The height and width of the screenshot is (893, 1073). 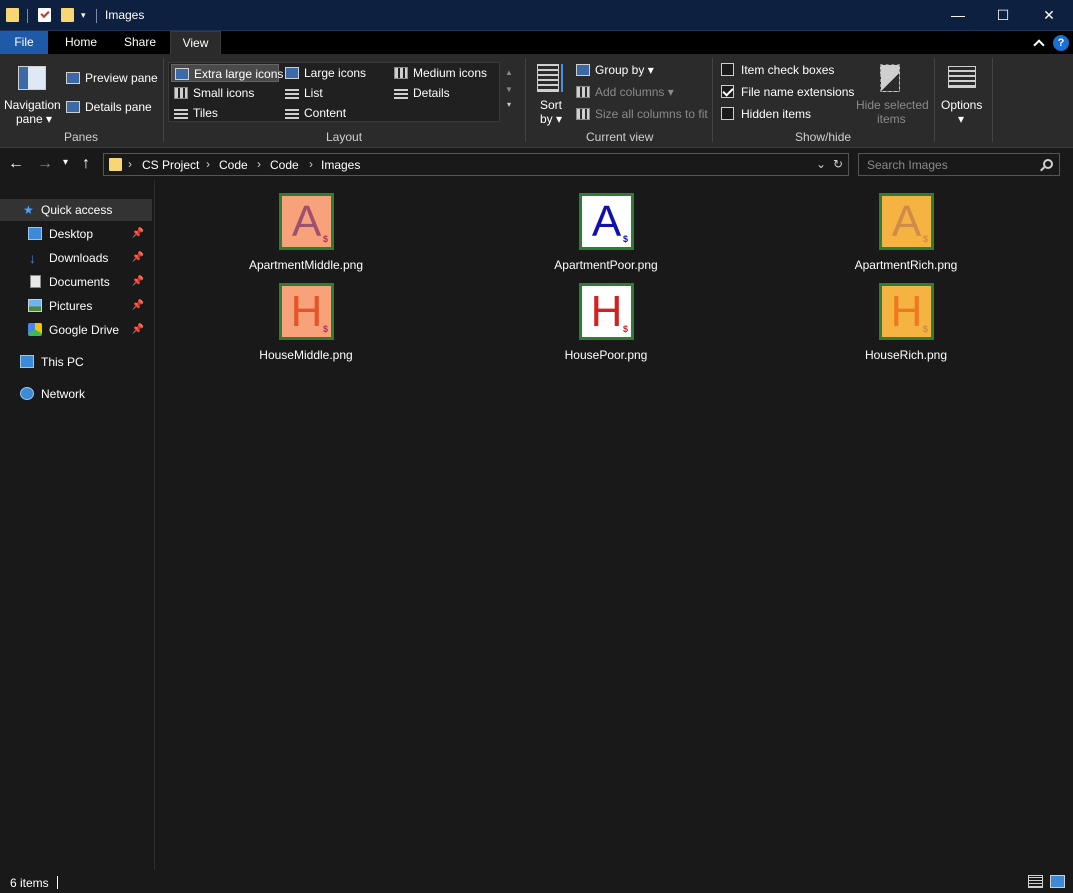 I want to click on tab-share: Share, so click(x=140, y=42).